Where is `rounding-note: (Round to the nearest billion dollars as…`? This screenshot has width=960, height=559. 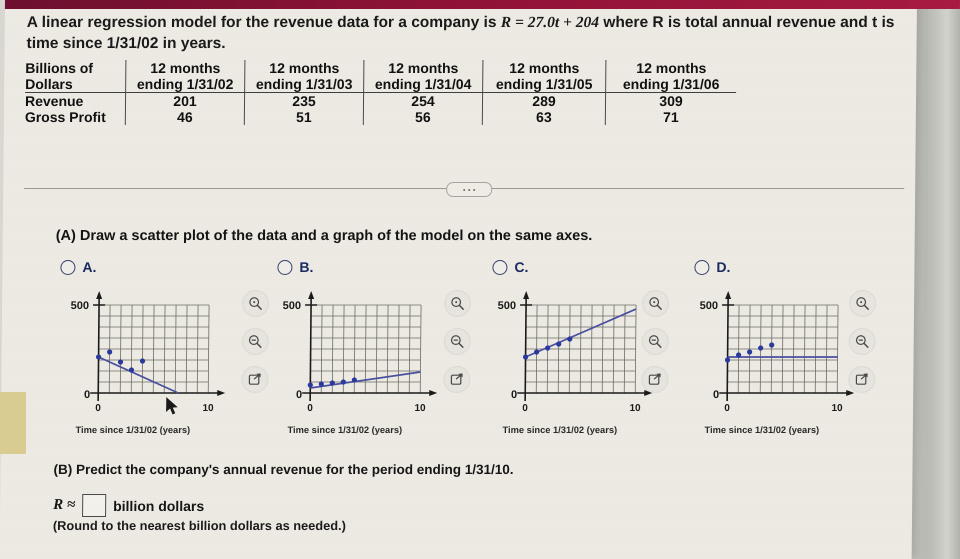 rounding-note: (Round to the nearest billion dollars as… is located at coordinates (199, 525).